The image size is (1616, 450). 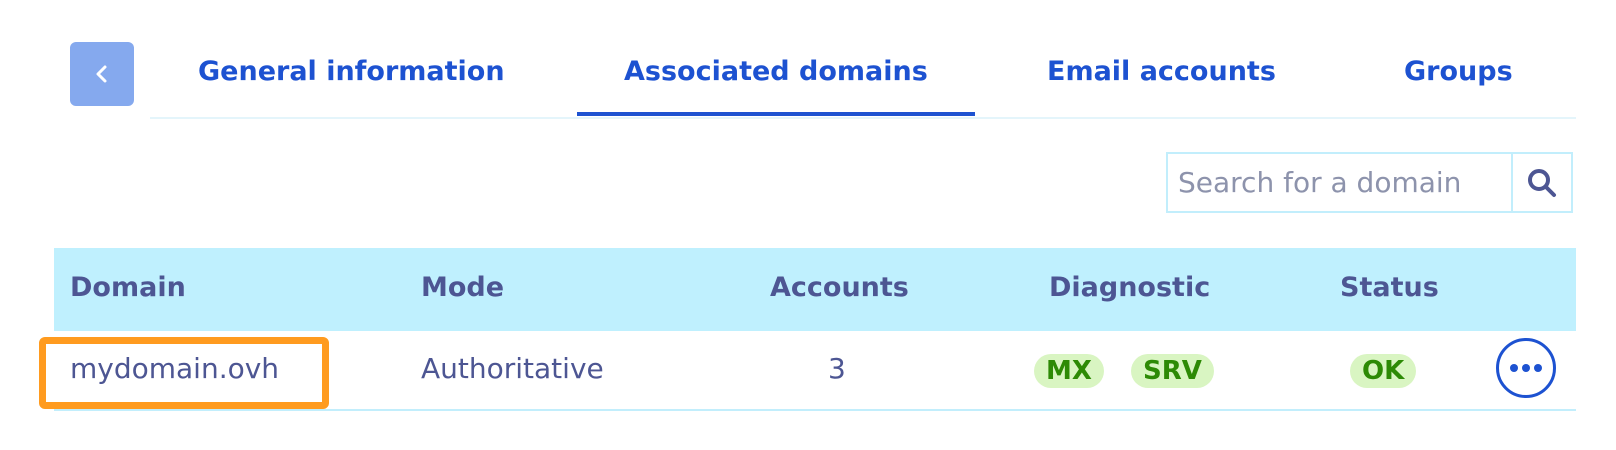 I want to click on domain-search, so click(x=1369, y=182).